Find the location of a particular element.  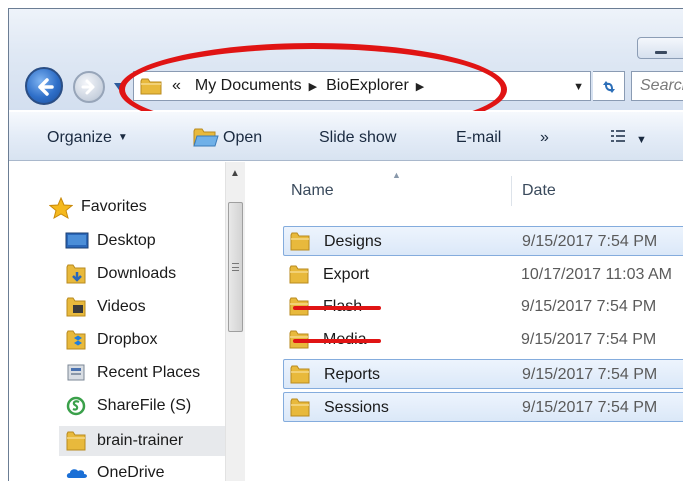

nav-item-sharefile: ShareFile (S) is located at coordinates (128, 406).